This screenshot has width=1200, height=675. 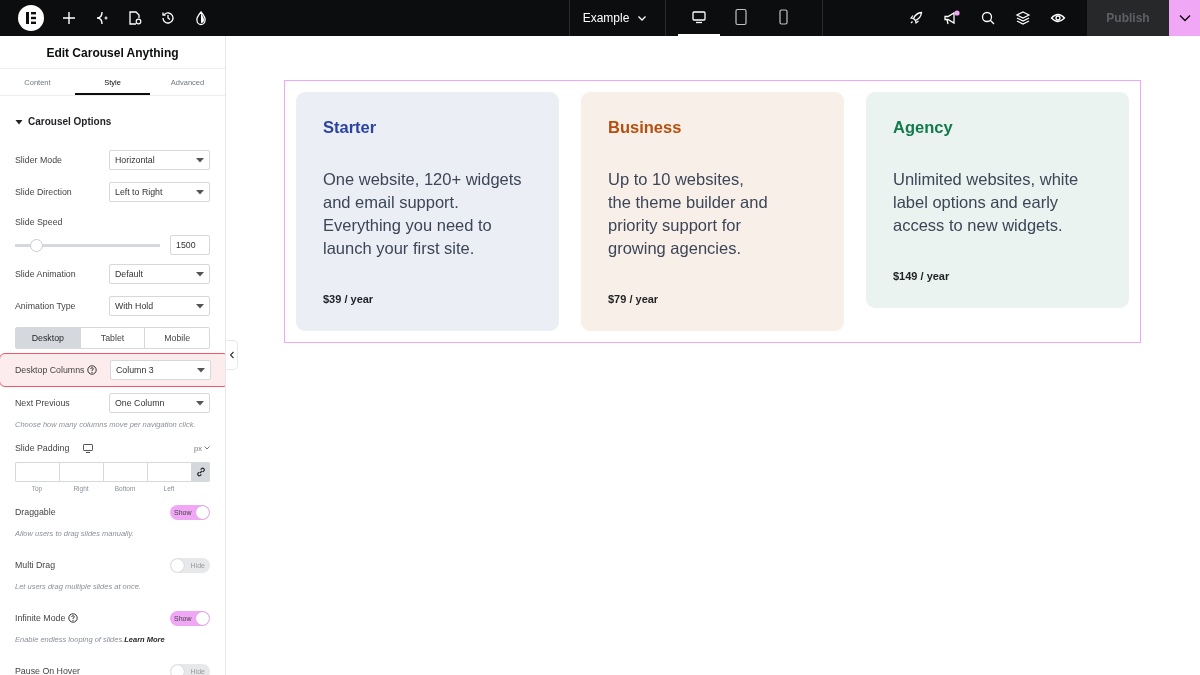 I want to click on card-title: Business, so click(x=645, y=127).